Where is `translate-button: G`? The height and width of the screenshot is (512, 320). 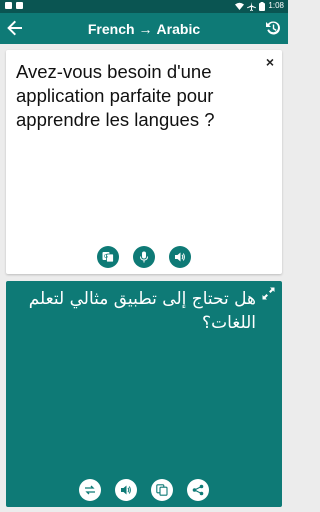
translate-button: G is located at coordinates (108, 257).